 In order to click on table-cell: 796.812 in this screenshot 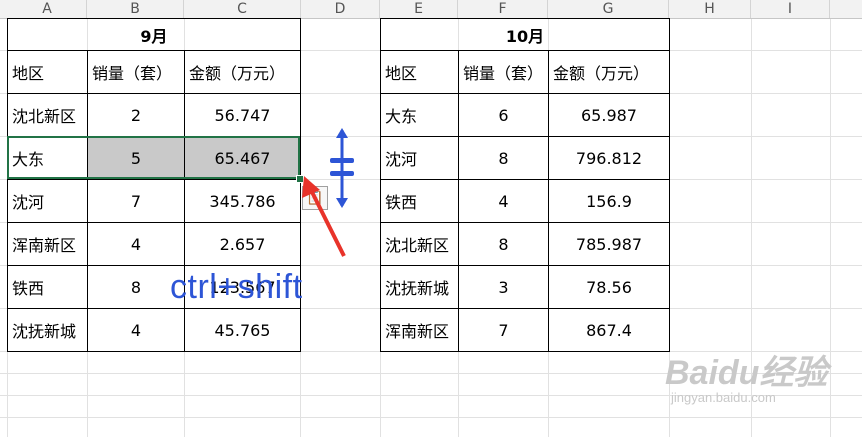, I will do `click(609, 158)`.